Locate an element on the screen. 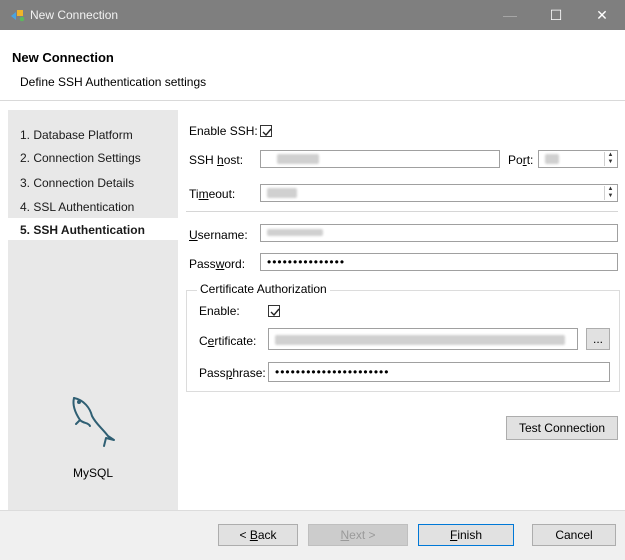 This screenshot has height=560, width=625. mysql-label: MySQL is located at coordinates (92, 473).